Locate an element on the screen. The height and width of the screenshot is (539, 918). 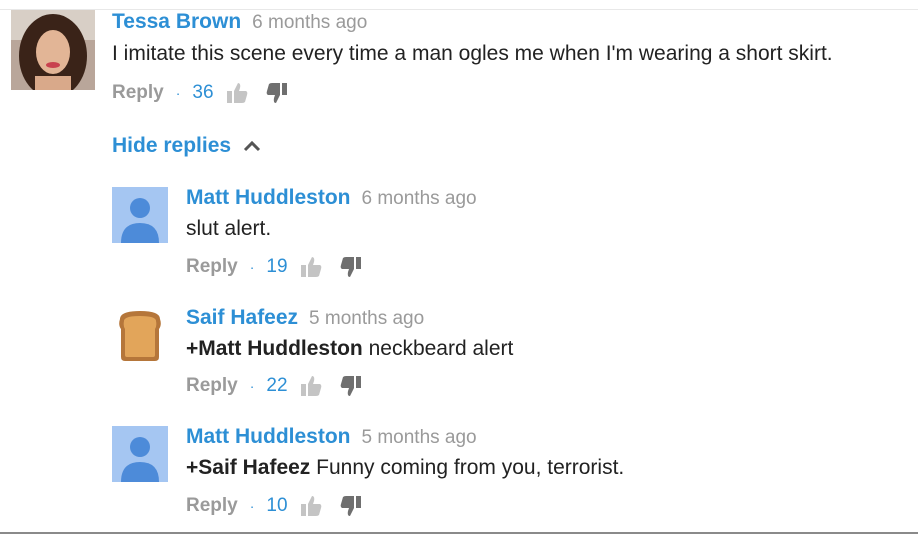
comment-text: slut alert. is located at coordinates (228, 229).